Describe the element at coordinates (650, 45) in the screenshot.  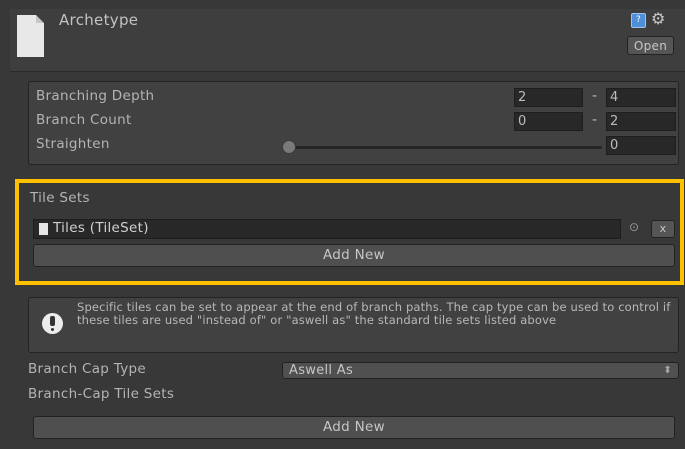
I see `open-button: Open` at that location.